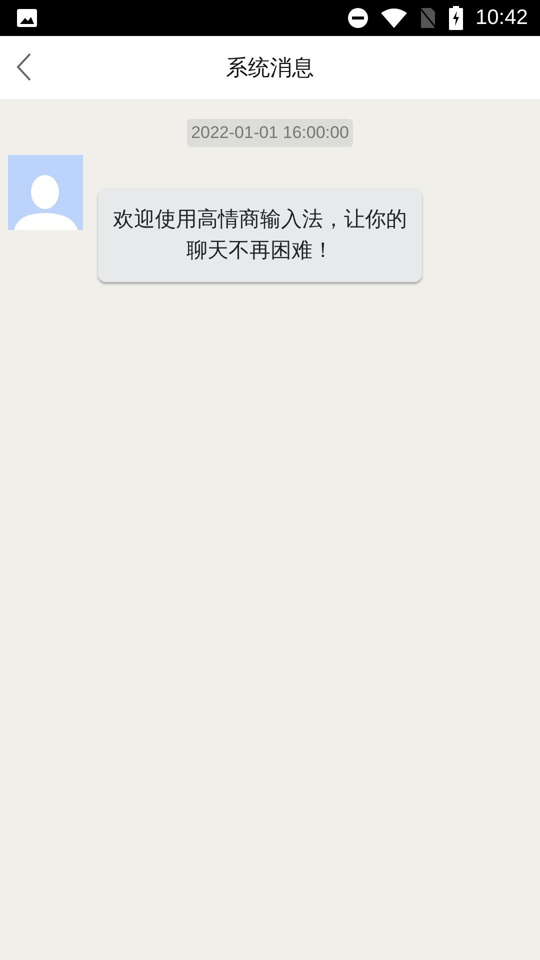  I want to click on avatar-icon, so click(45, 192).